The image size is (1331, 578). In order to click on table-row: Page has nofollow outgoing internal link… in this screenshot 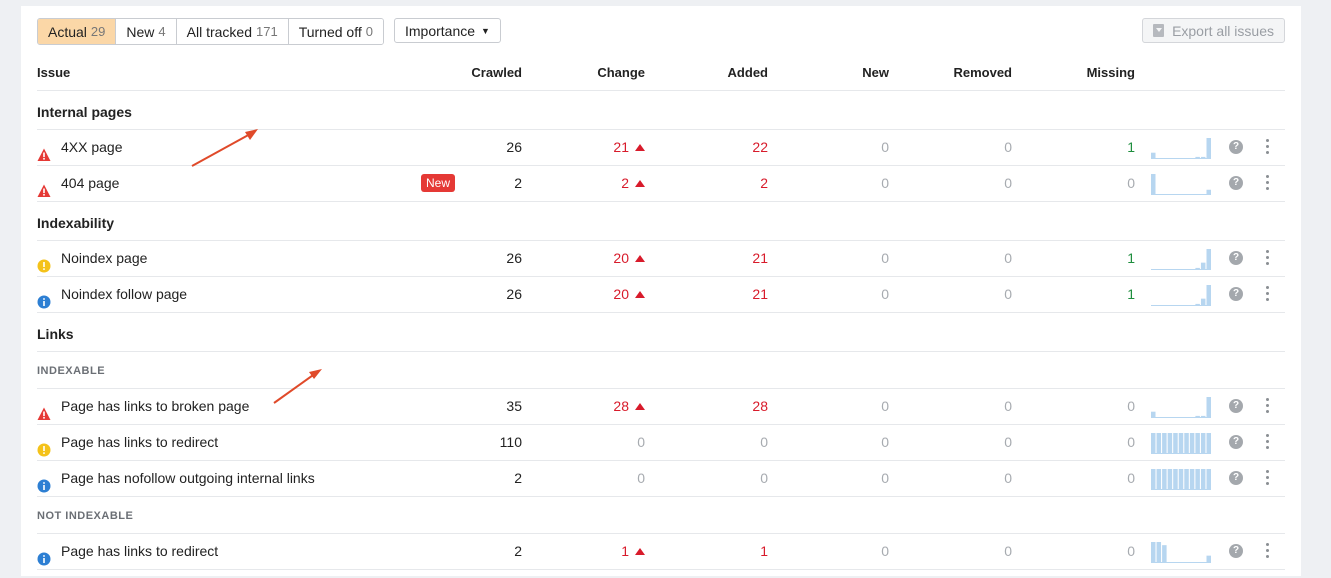, I will do `click(661, 479)`.